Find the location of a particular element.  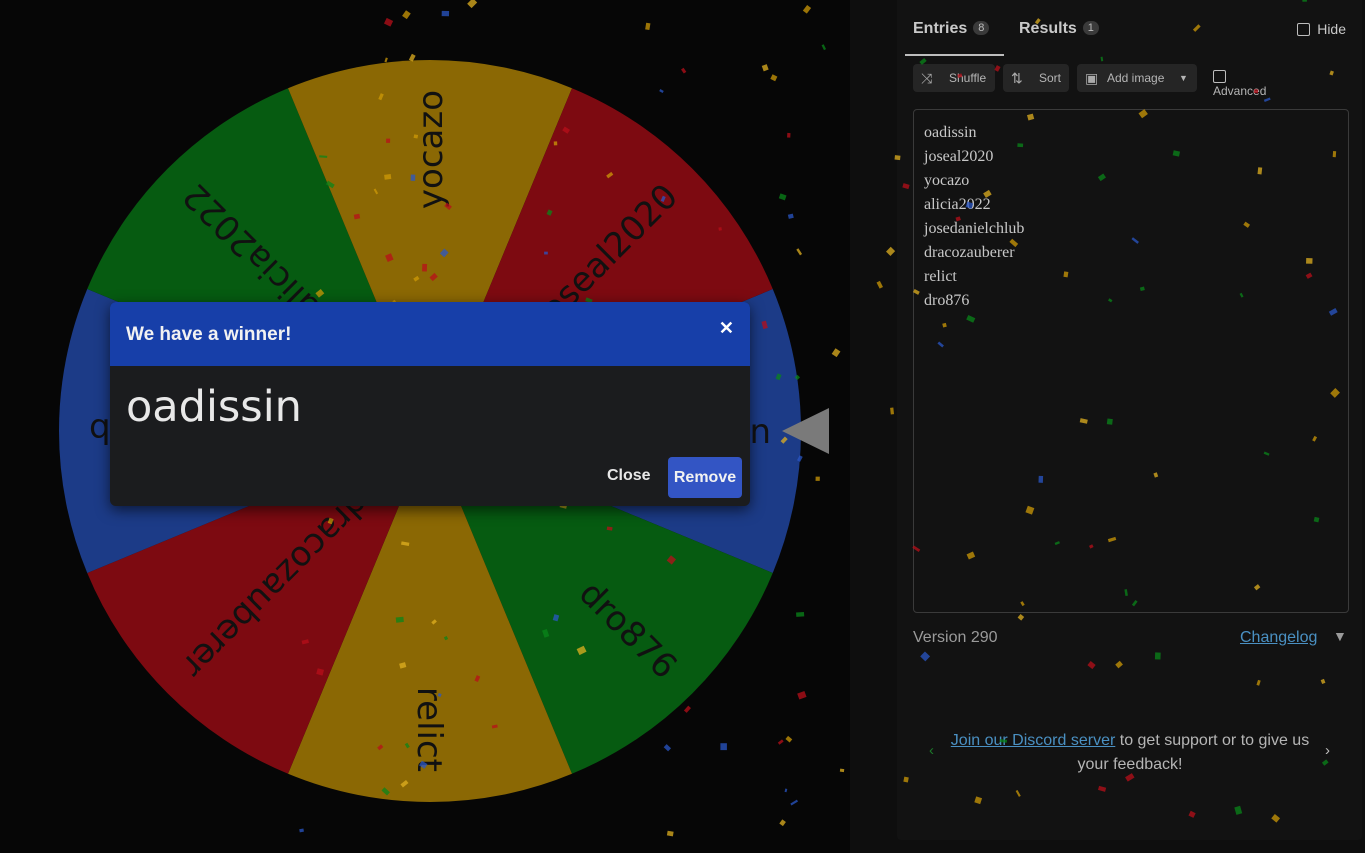

dialog-header: We have a winner! ✕ is located at coordinates (430, 334).